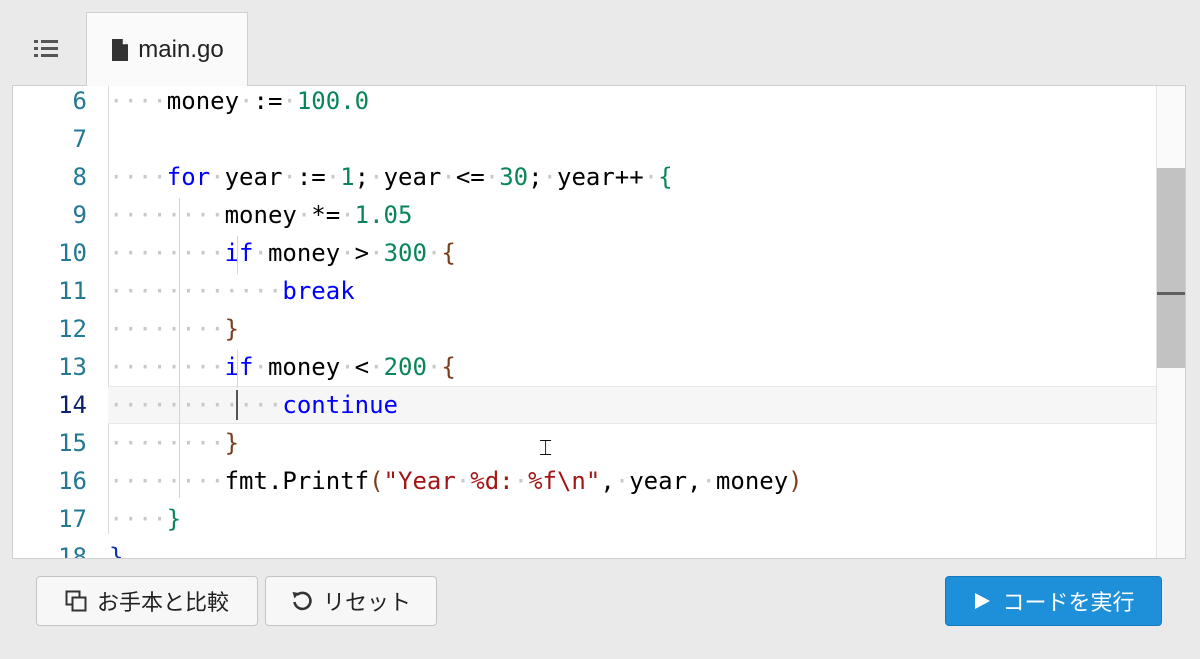 This screenshot has height=659, width=1200. Describe the element at coordinates (1053, 601) in the screenshot. I see `run-code-button: コードを実行` at that location.